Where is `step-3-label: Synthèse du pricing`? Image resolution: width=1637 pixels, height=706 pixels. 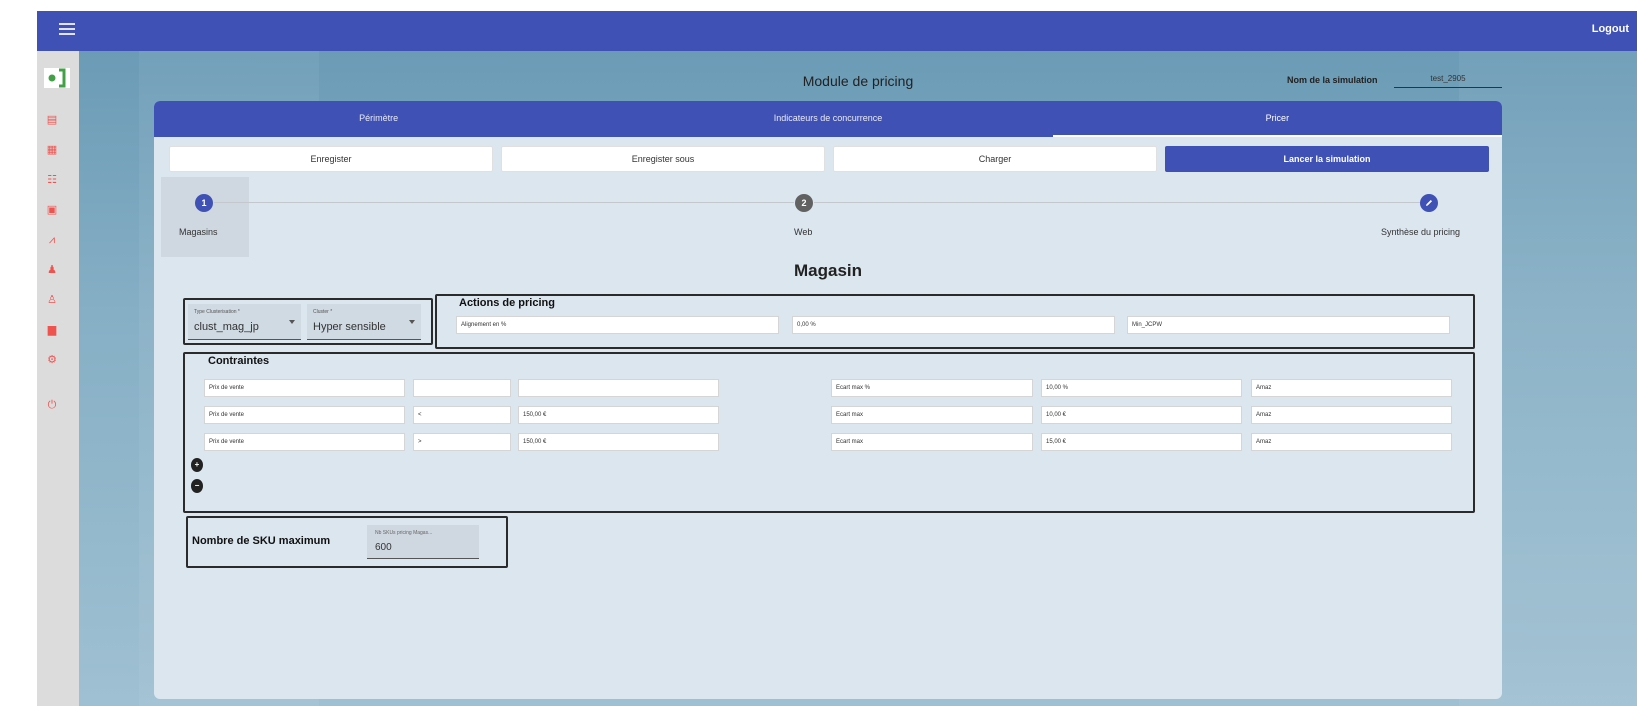
step-3-label: Synthèse du pricing is located at coordinates (1420, 232).